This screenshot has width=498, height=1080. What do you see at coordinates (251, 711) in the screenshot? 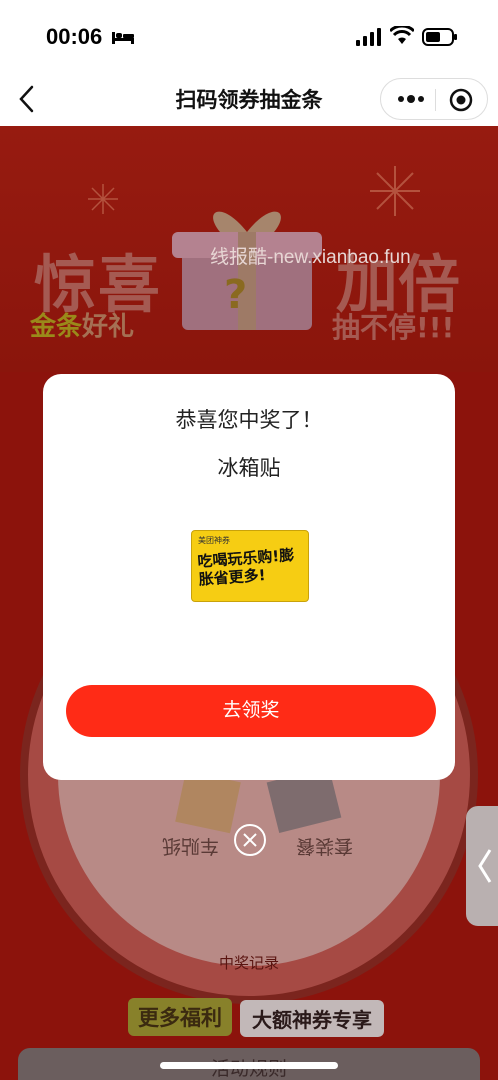
I see `claim-prize-button: 去领奖` at bounding box center [251, 711].